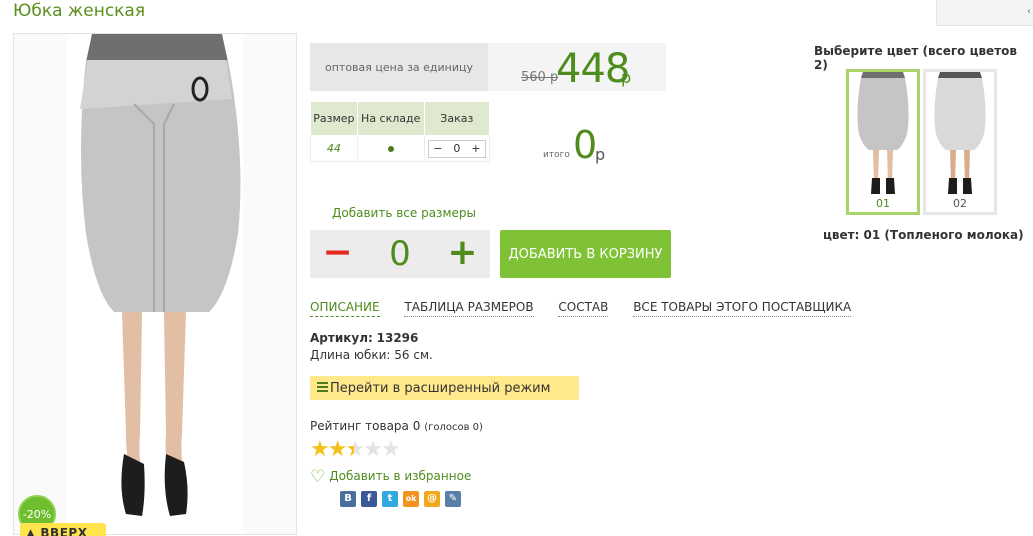 Image resolution: width=1033 pixels, height=536 pixels. Describe the element at coordinates (585, 145) in the screenshot. I see `total-value: 0` at that location.